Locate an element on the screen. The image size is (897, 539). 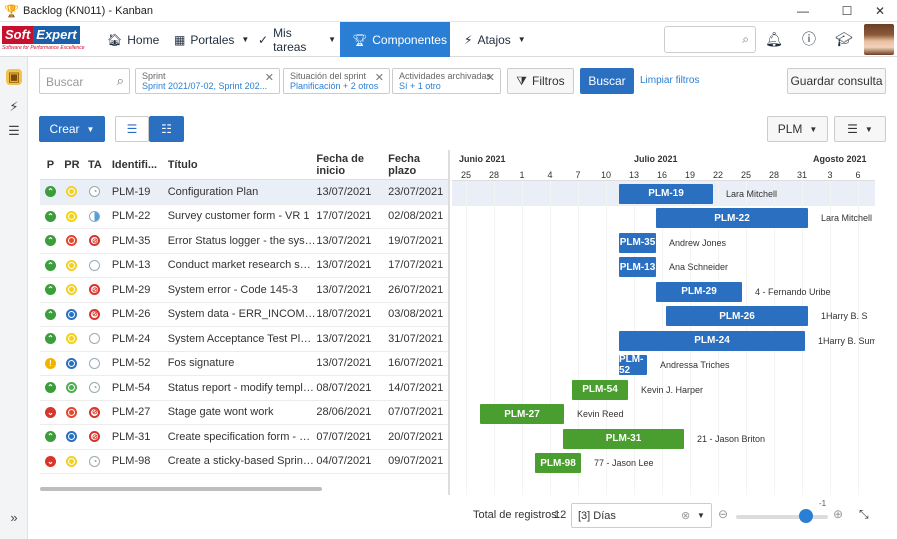
nav-componentes: 🏆︎ Componentes ▼ is located at coordinates (401, 39).